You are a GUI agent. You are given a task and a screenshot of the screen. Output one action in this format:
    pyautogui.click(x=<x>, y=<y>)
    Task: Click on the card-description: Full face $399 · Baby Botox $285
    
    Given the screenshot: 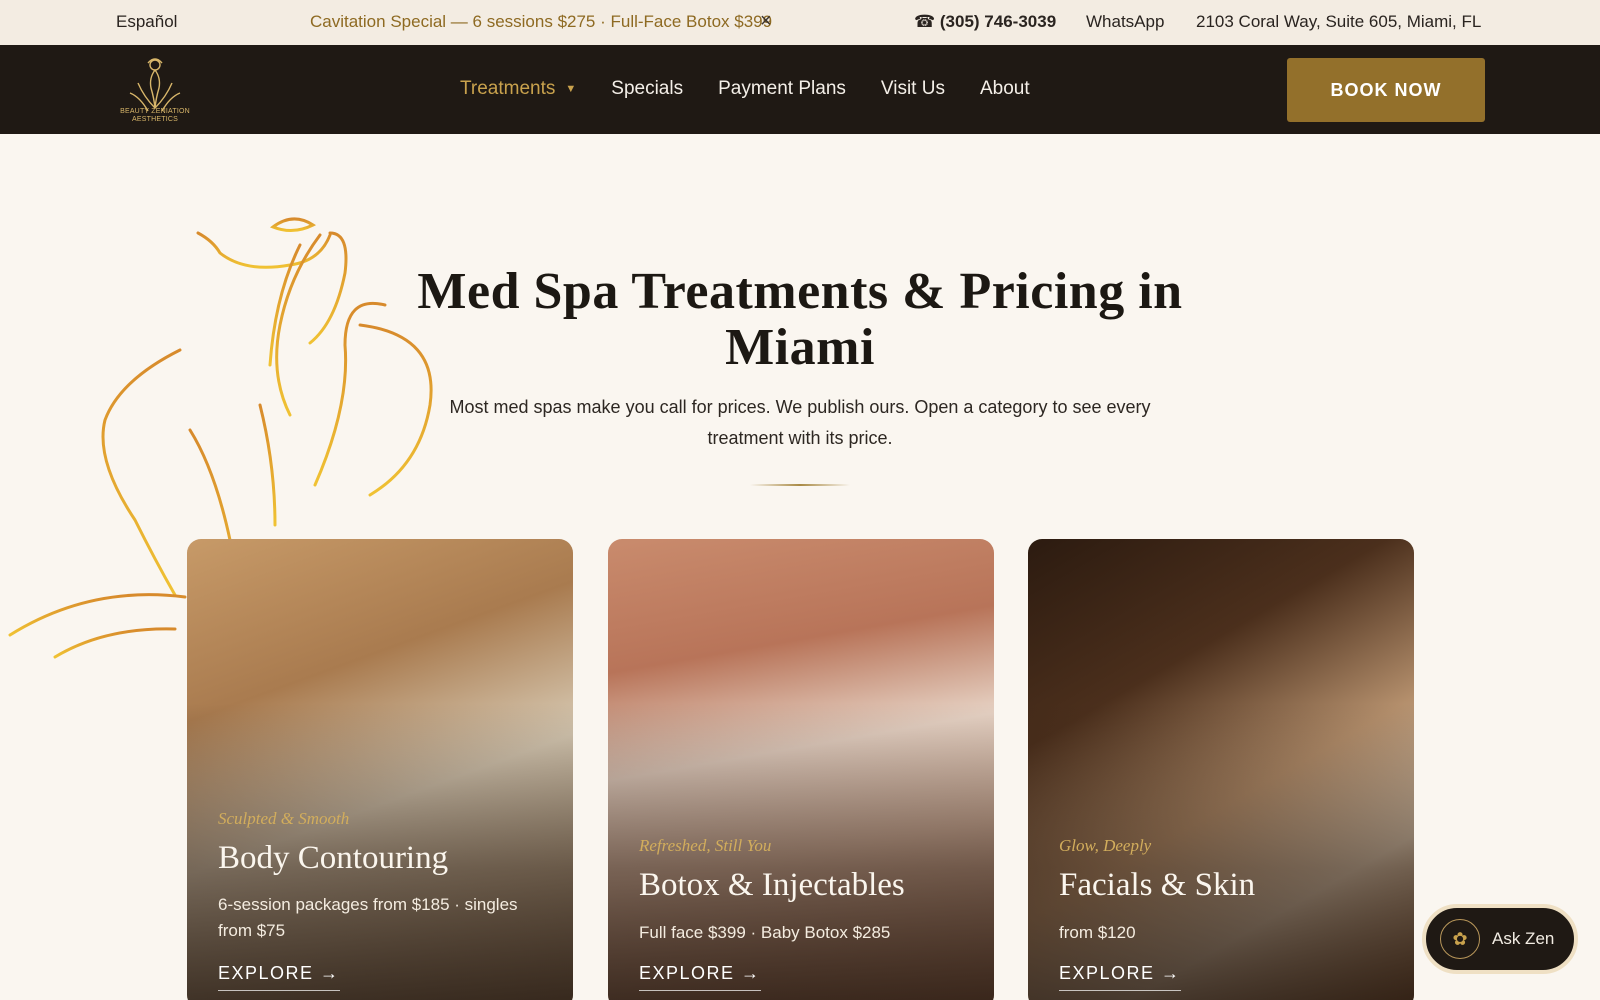 What is the action you would take?
    pyautogui.click(x=765, y=932)
    